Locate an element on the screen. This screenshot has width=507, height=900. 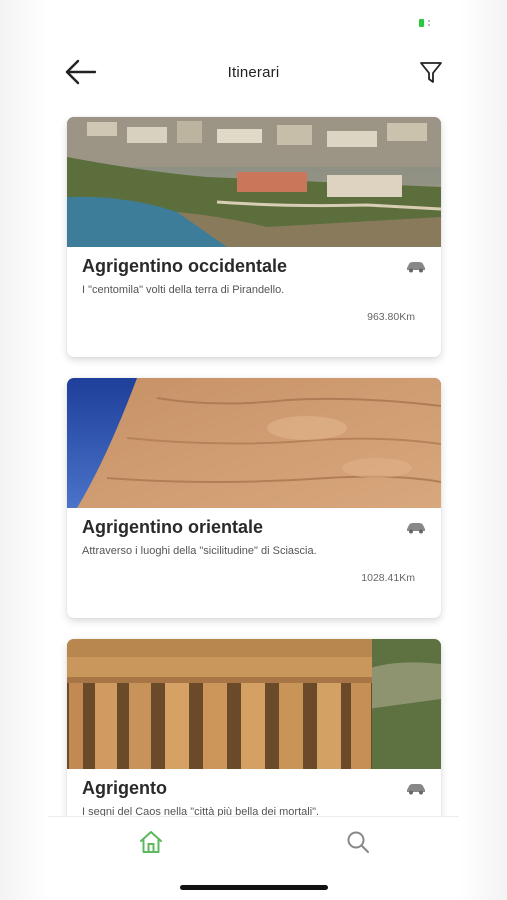
search-icon is located at coordinates (358, 842).